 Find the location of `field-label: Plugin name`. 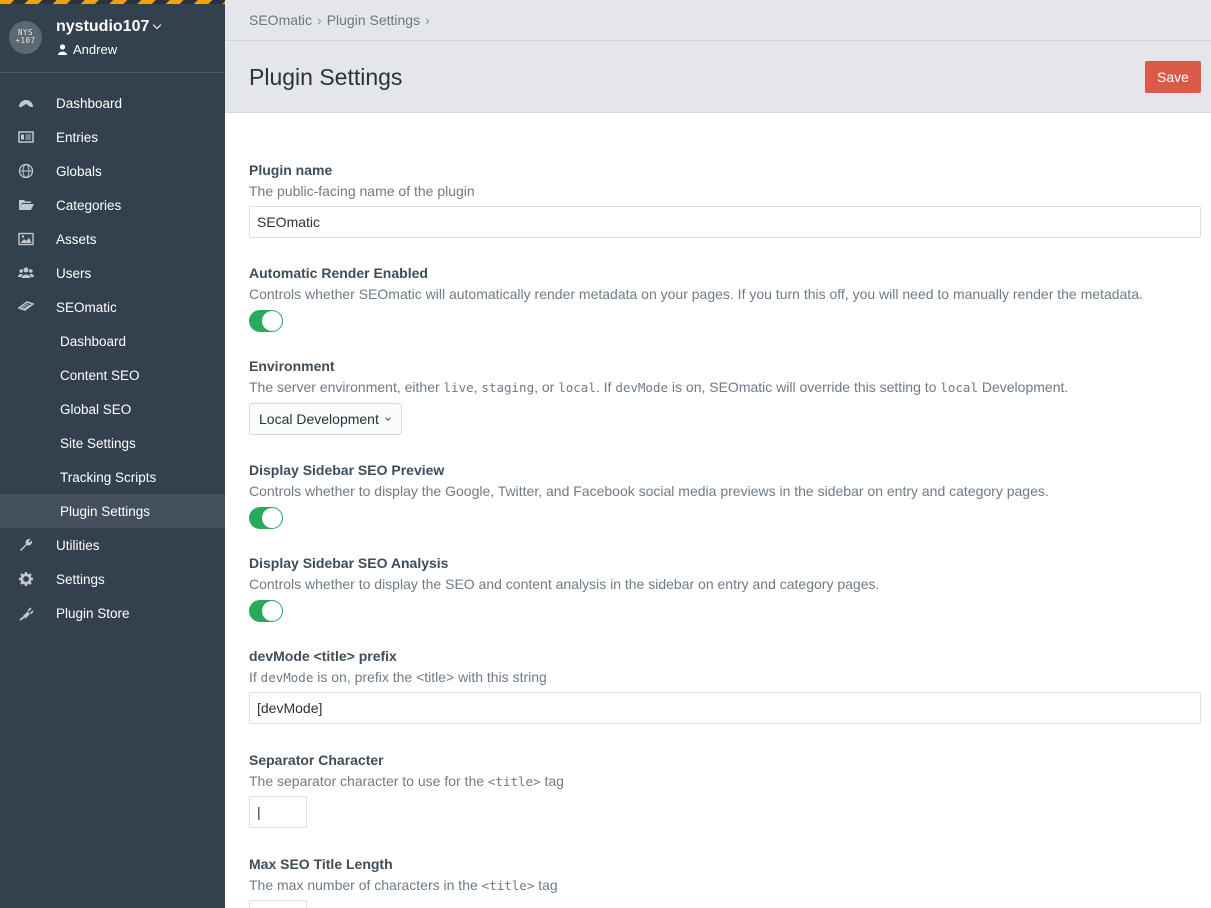

field-label: Plugin name is located at coordinates (291, 170).